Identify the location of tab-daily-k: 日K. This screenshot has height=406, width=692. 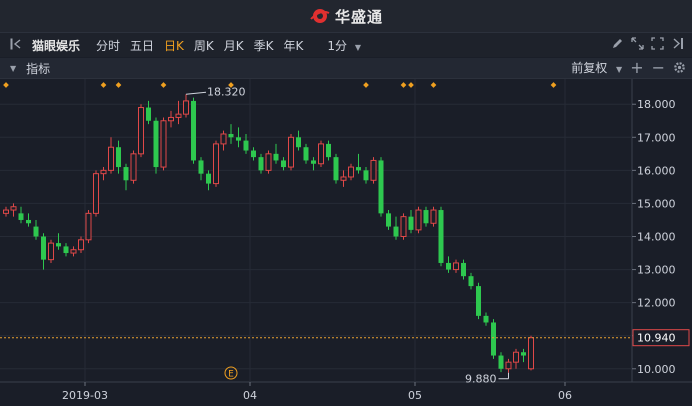
(174, 45).